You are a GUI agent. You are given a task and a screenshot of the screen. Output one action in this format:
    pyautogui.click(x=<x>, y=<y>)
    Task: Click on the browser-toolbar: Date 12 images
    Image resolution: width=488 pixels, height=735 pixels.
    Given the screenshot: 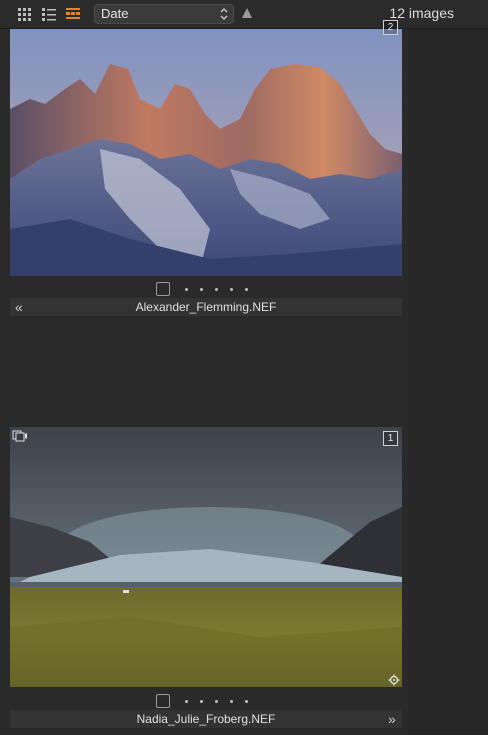 What is the action you would take?
    pyautogui.click(x=244, y=14)
    